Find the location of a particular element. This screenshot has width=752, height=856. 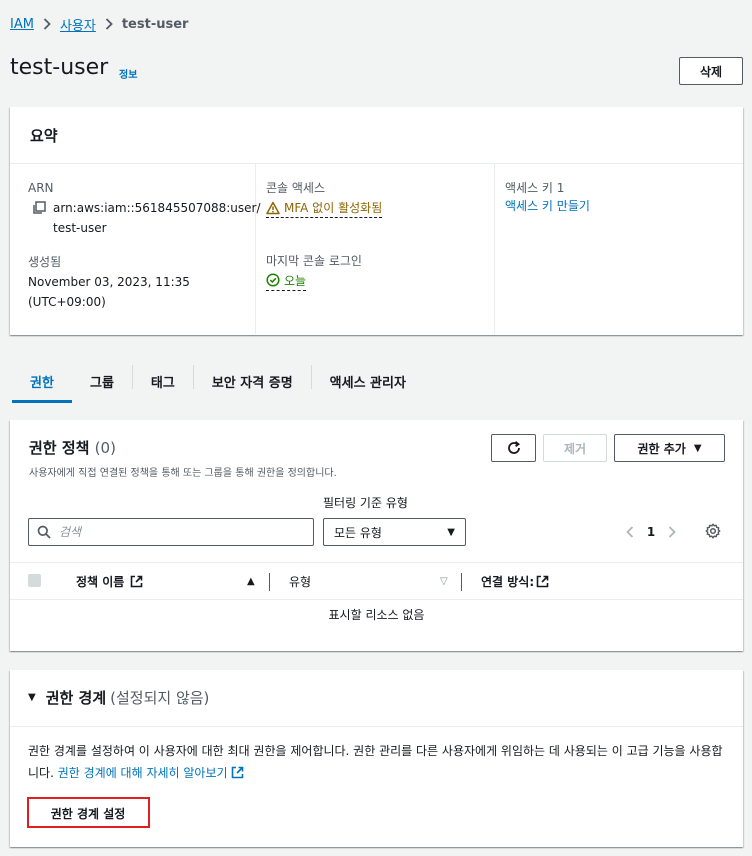

tab-tags: 태그 is located at coordinates (163, 381).